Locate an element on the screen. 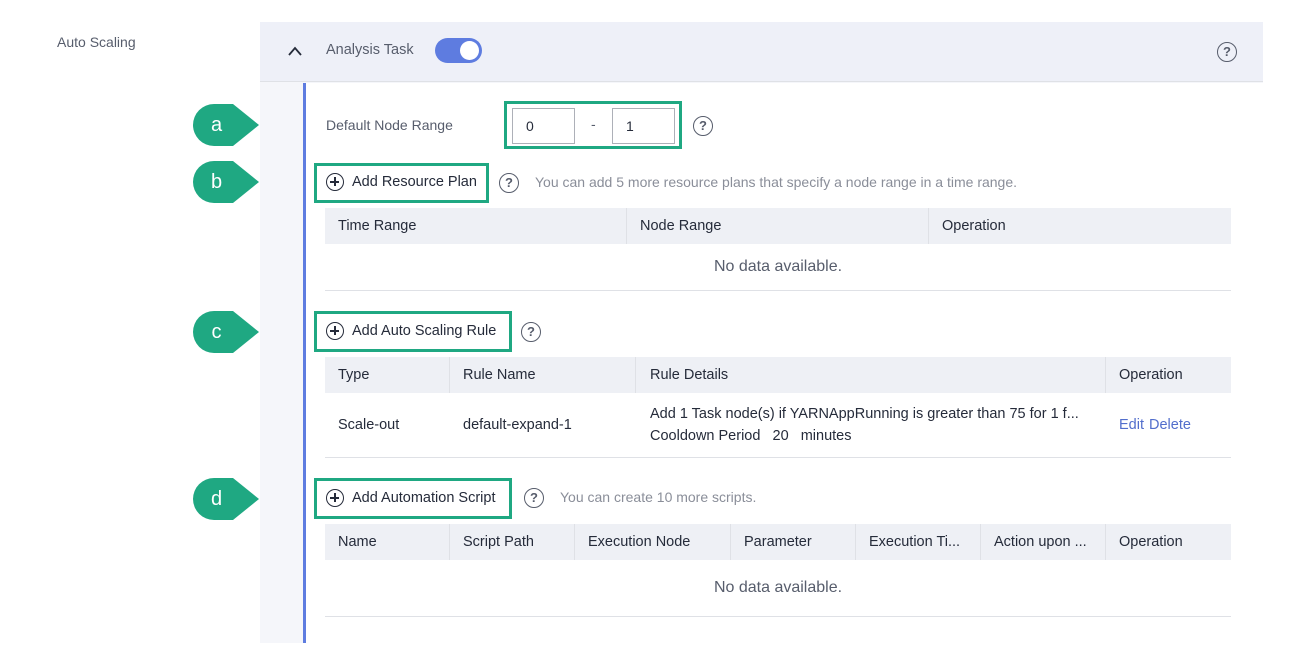 The width and height of the screenshot is (1300, 654). column-header: Parameter is located at coordinates (778, 542).